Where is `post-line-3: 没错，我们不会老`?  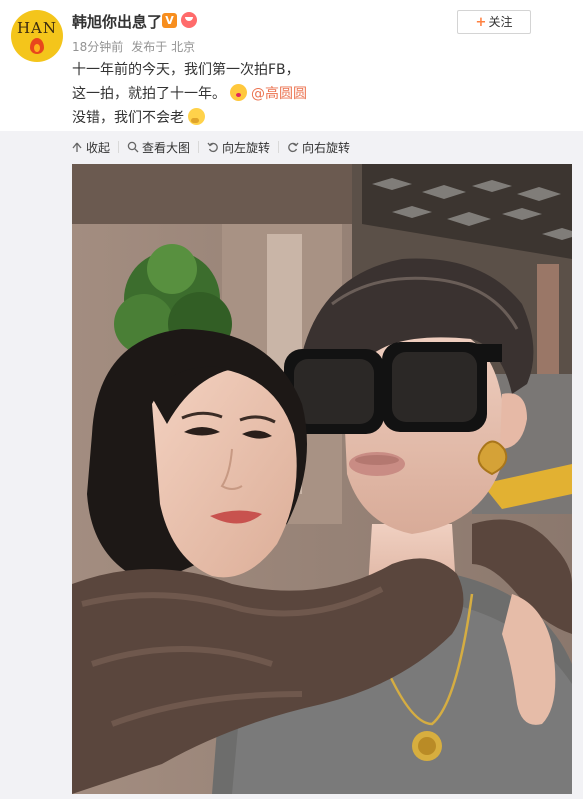 post-line-3: 没错，我们不会老 is located at coordinates (312, 118).